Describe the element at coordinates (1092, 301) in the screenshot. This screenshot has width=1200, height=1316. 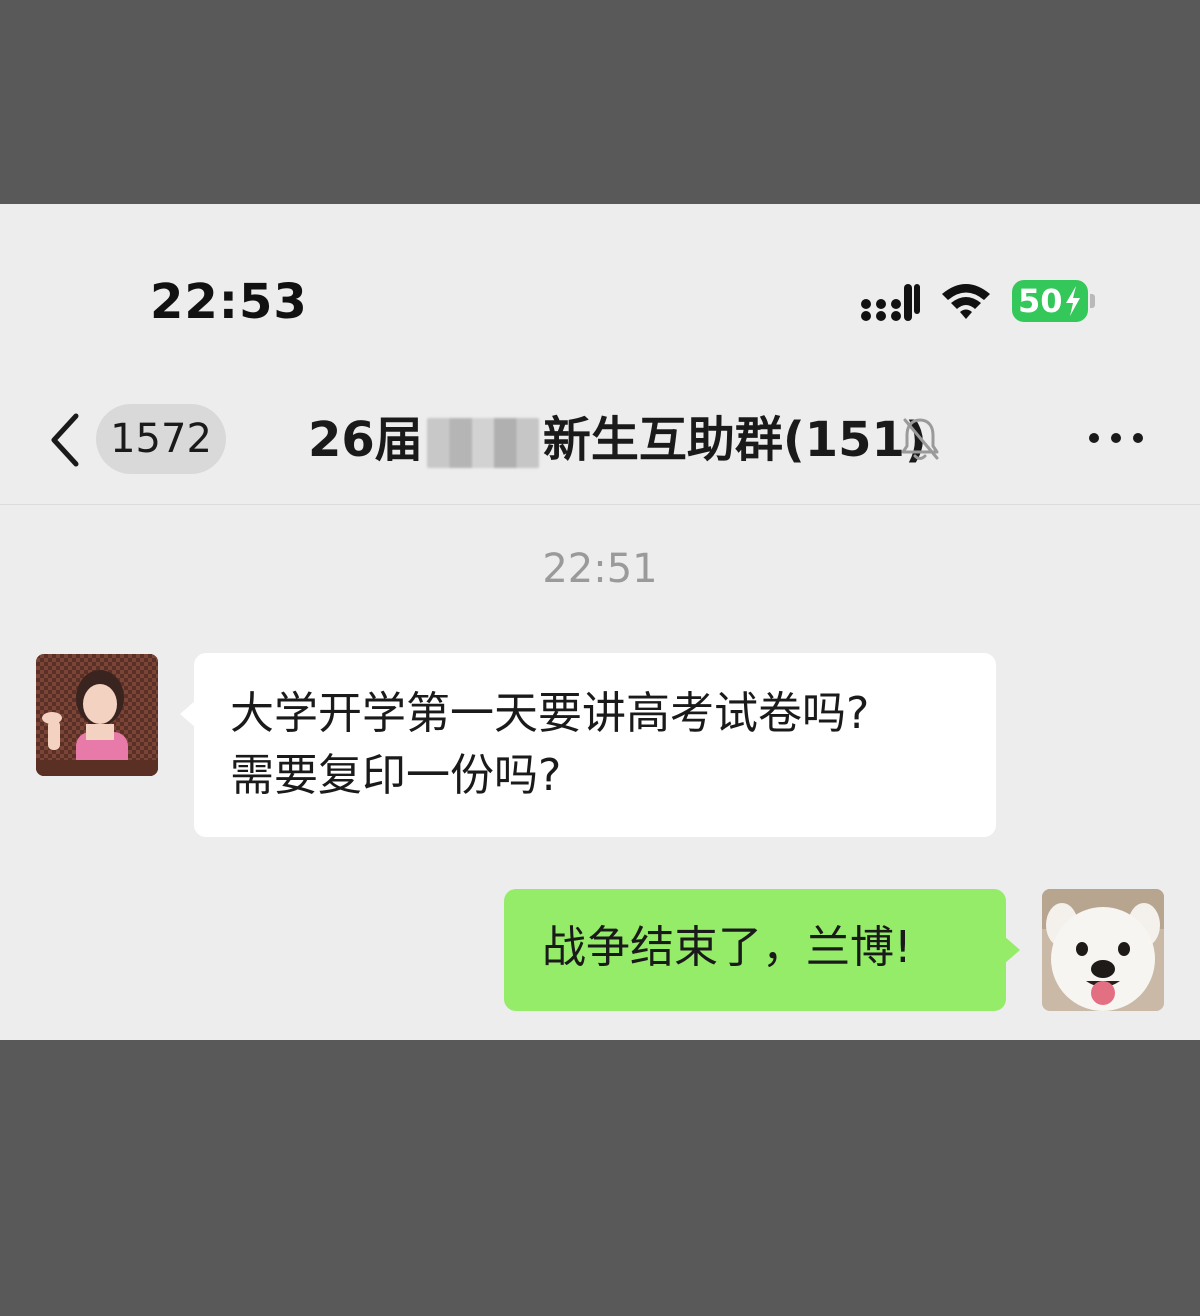
I see `battery-cap` at that location.